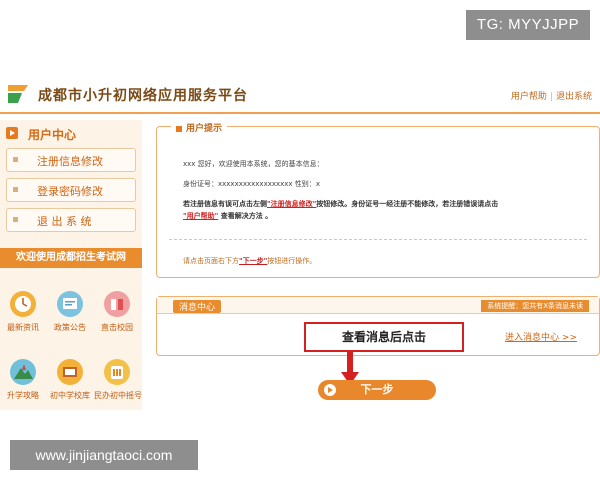  Describe the element at coordinates (18, 94) in the screenshot. I see `logo-icon` at that location.